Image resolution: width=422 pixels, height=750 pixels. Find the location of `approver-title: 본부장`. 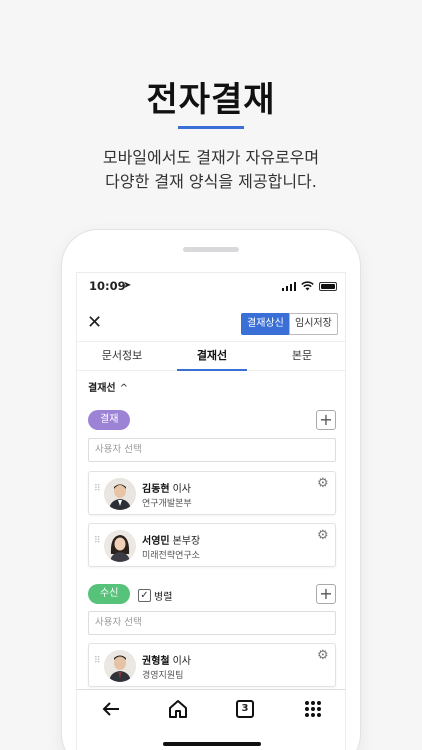

approver-title: 본부장 is located at coordinates (186, 541).